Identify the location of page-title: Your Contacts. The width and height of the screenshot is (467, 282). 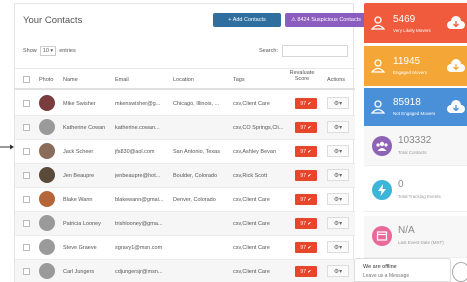
(53, 20).